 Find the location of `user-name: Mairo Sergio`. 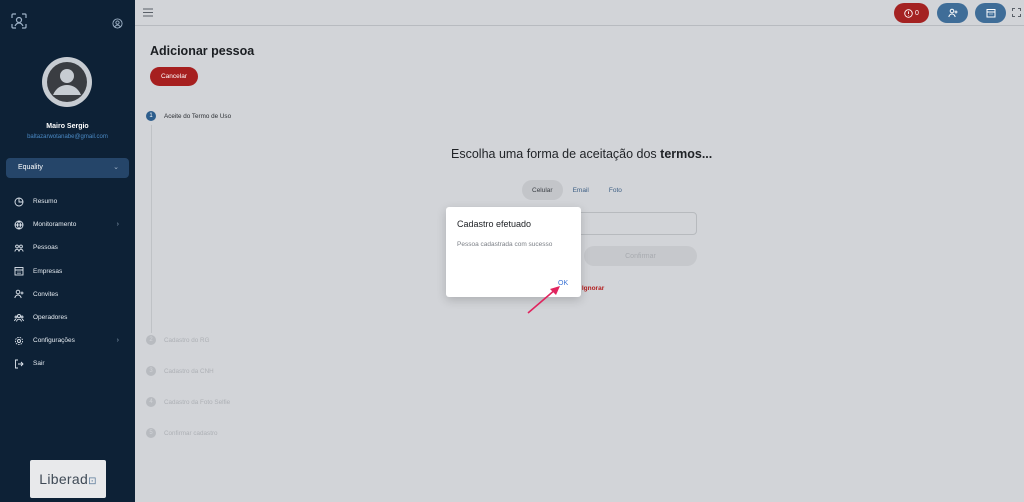

user-name: Mairo Sergio is located at coordinates (67, 126).